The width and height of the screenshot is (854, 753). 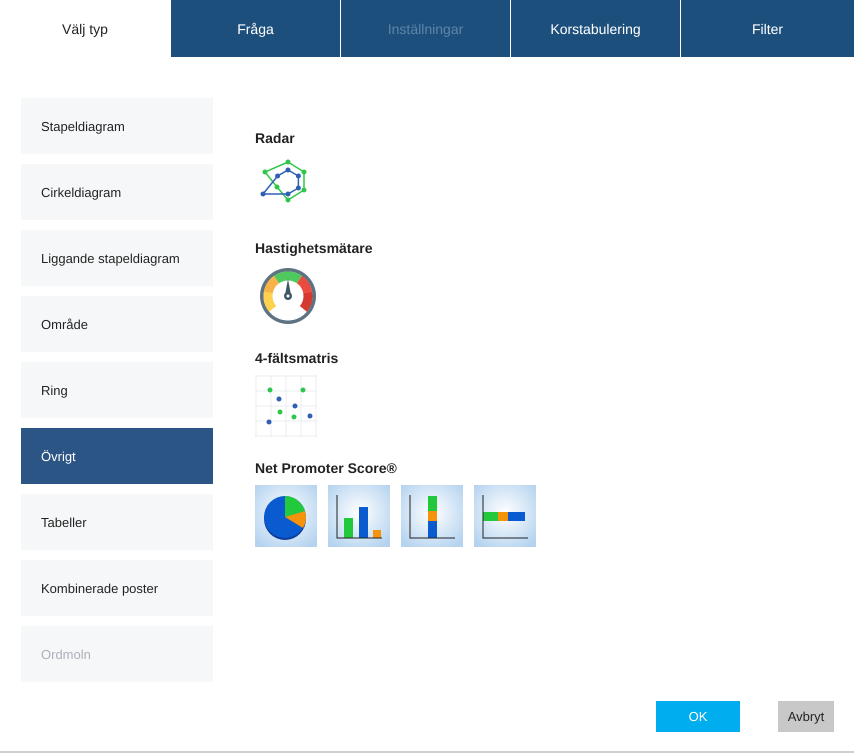 I want to click on sidebar-item: Kombinerade poster, so click(x=117, y=588).